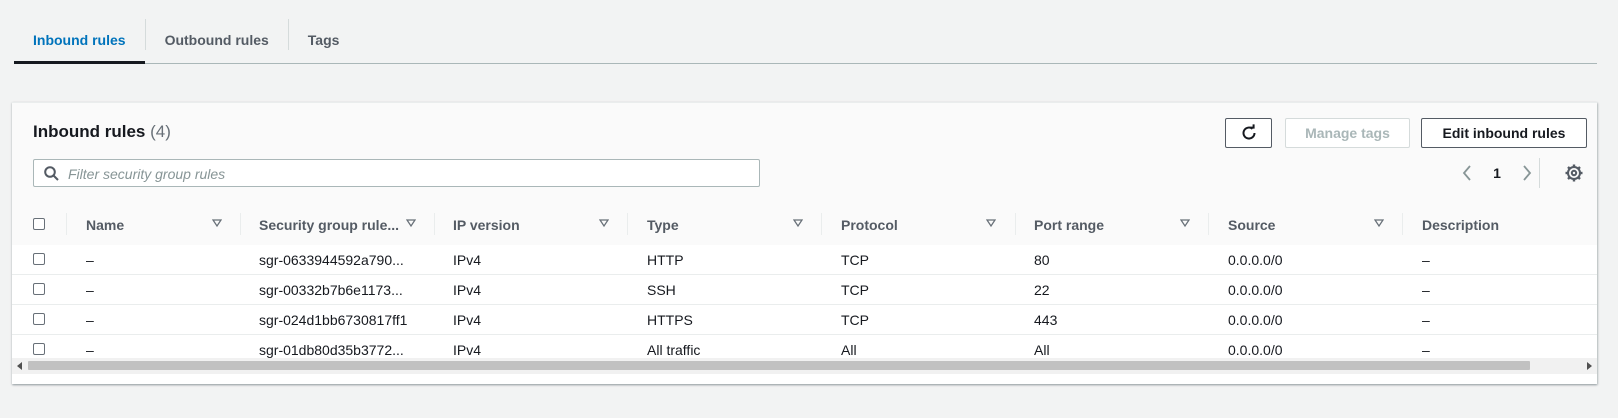 This screenshot has height=418, width=1618. Describe the element at coordinates (1046, 319) in the screenshot. I see `cell-port-range: 443` at that location.